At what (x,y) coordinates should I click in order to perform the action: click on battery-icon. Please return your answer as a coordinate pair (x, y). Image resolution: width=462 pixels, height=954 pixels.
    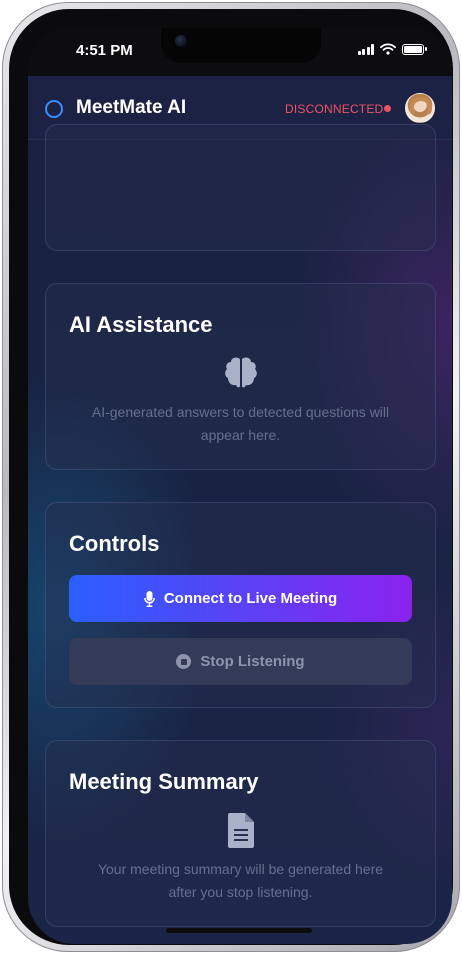
    Looking at the image, I should click on (414, 49).